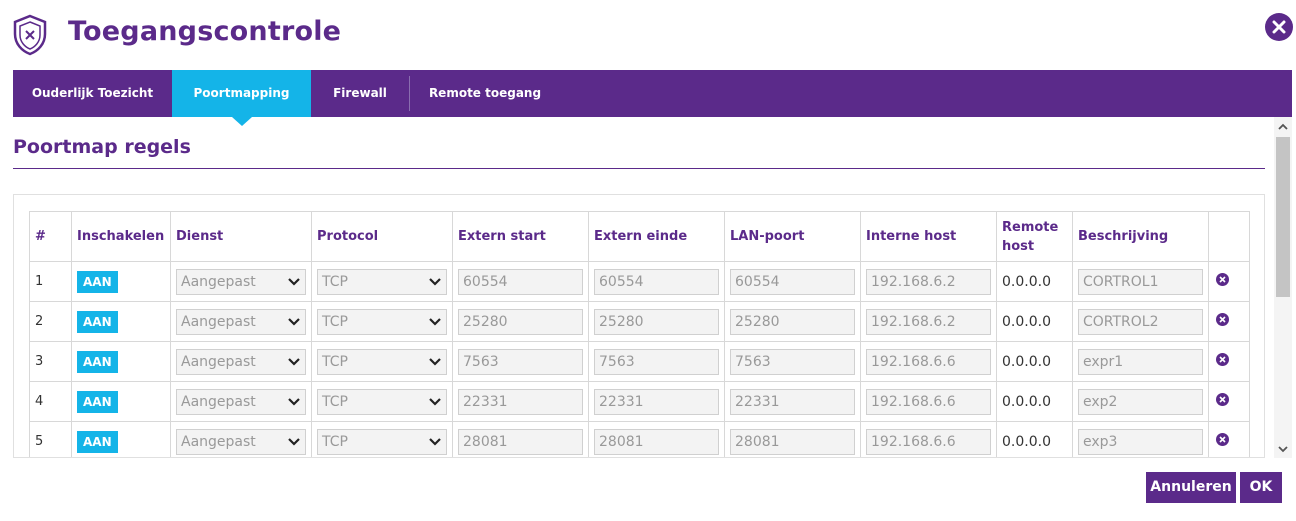  I want to click on ext-start-field: 25280, so click(520, 321).